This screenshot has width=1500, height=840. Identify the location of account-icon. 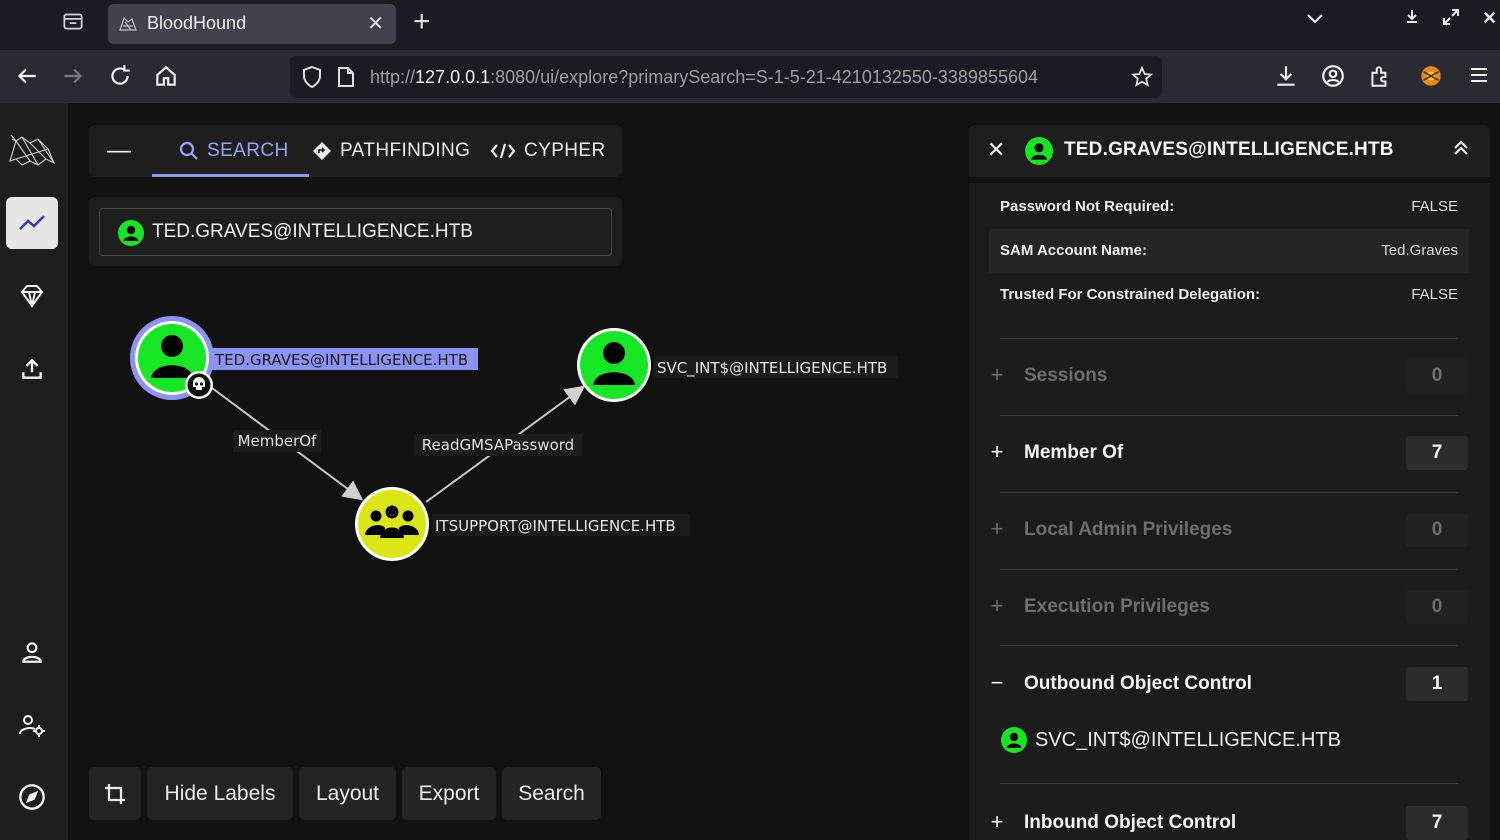
(1333, 76).